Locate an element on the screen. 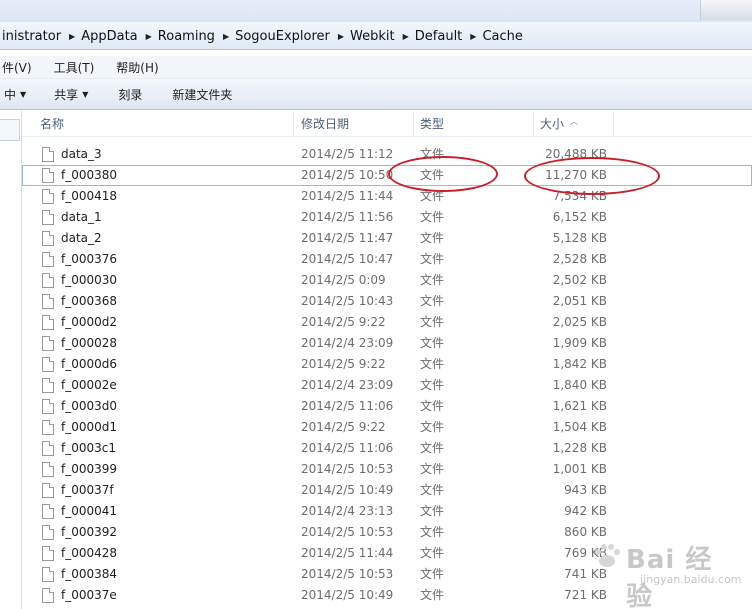 The width and height of the screenshot is (752, 609). file-row: data_1 2014/2/5 11:56 文件 6,152 KB is located at coordinates (387, 217).